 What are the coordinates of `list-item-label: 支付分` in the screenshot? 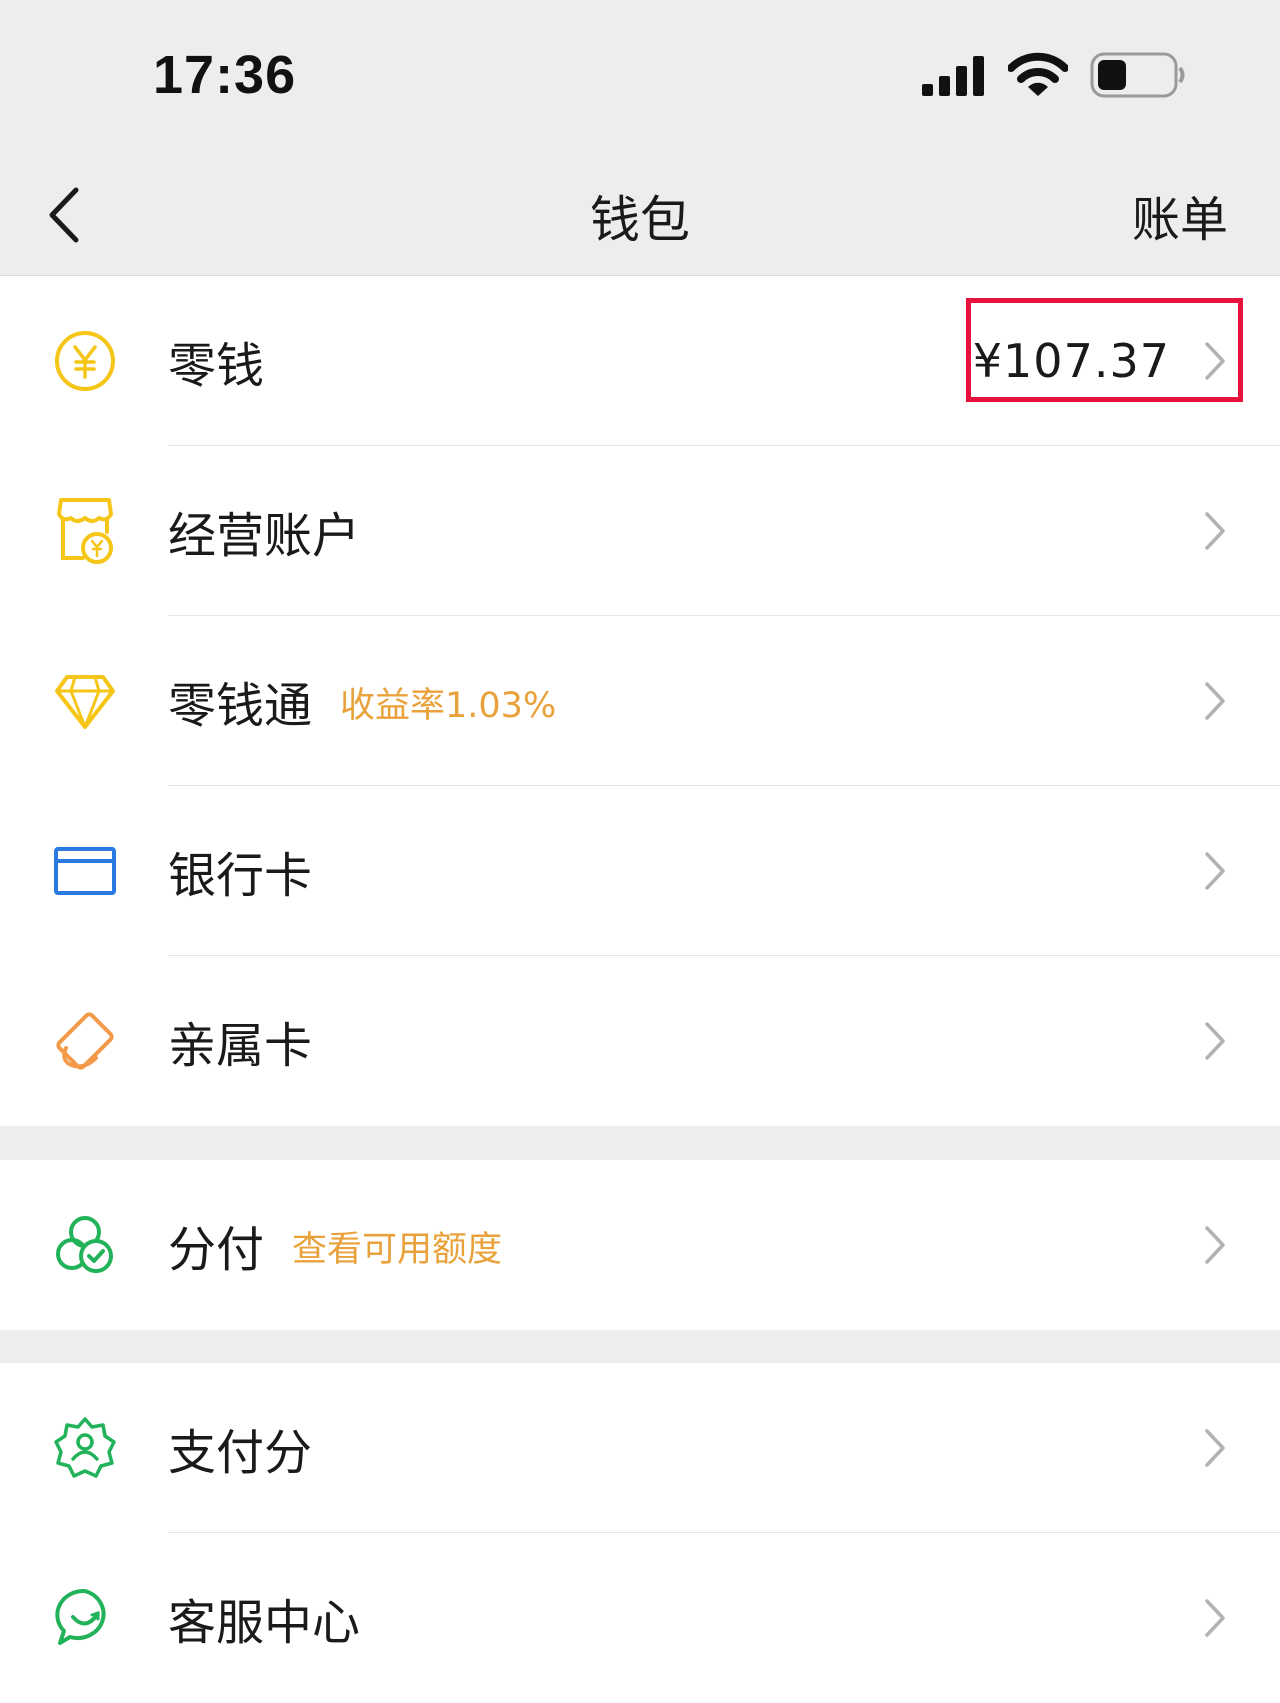 It's located at (240, 1453).